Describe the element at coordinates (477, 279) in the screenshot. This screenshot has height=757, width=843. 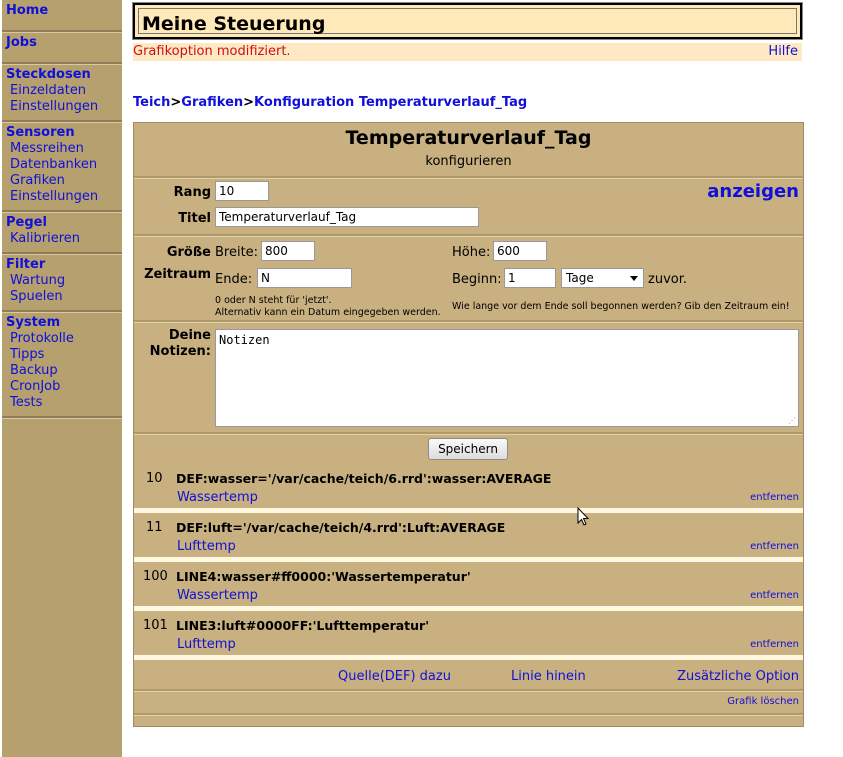
I see `beginn-label: Beginn:` at that location.